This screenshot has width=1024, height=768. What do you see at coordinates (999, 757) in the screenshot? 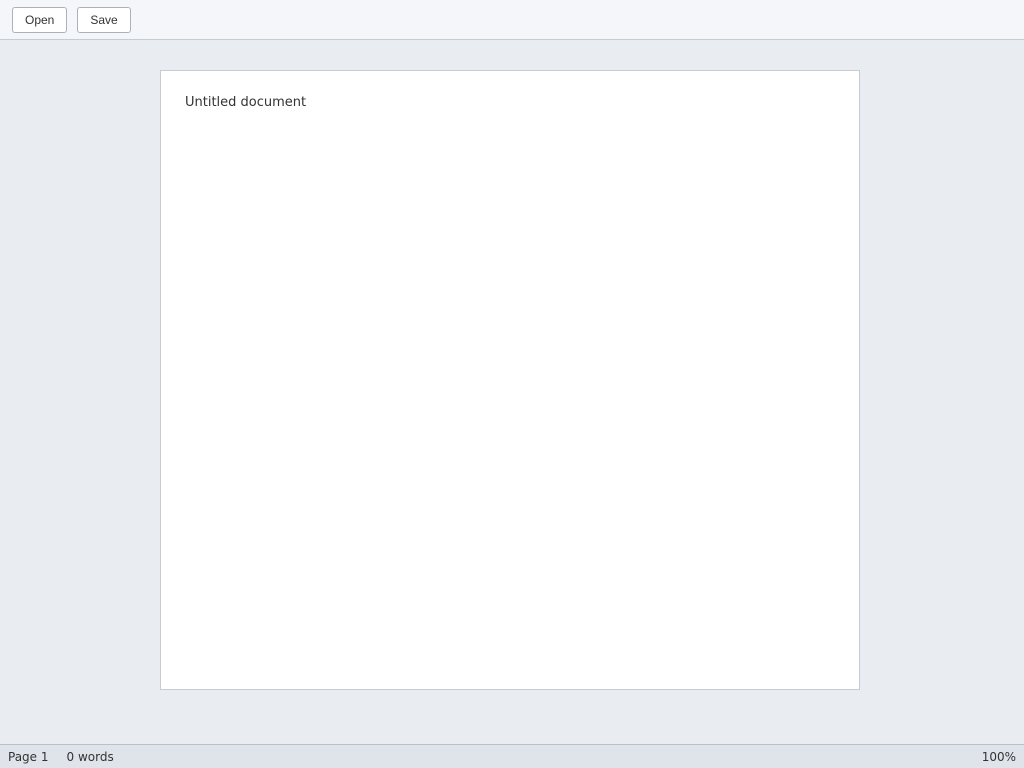
I see `zoom-level: 100%` at bounding box center [999, 757].